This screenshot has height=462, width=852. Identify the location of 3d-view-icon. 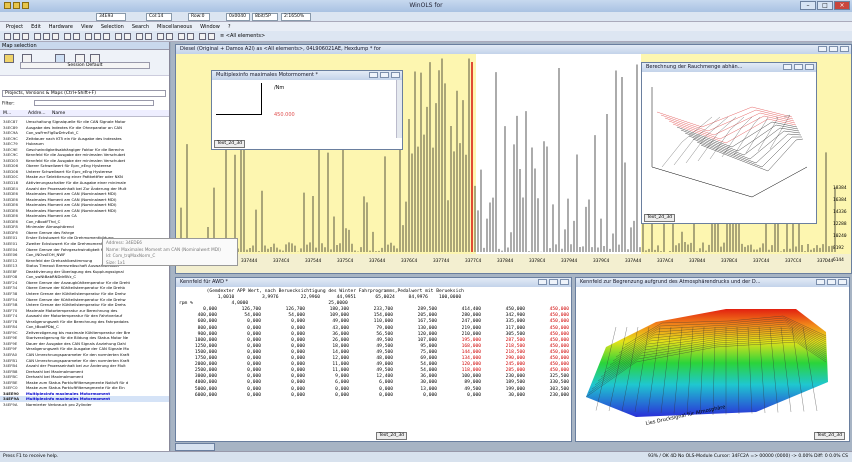
(106, 36).